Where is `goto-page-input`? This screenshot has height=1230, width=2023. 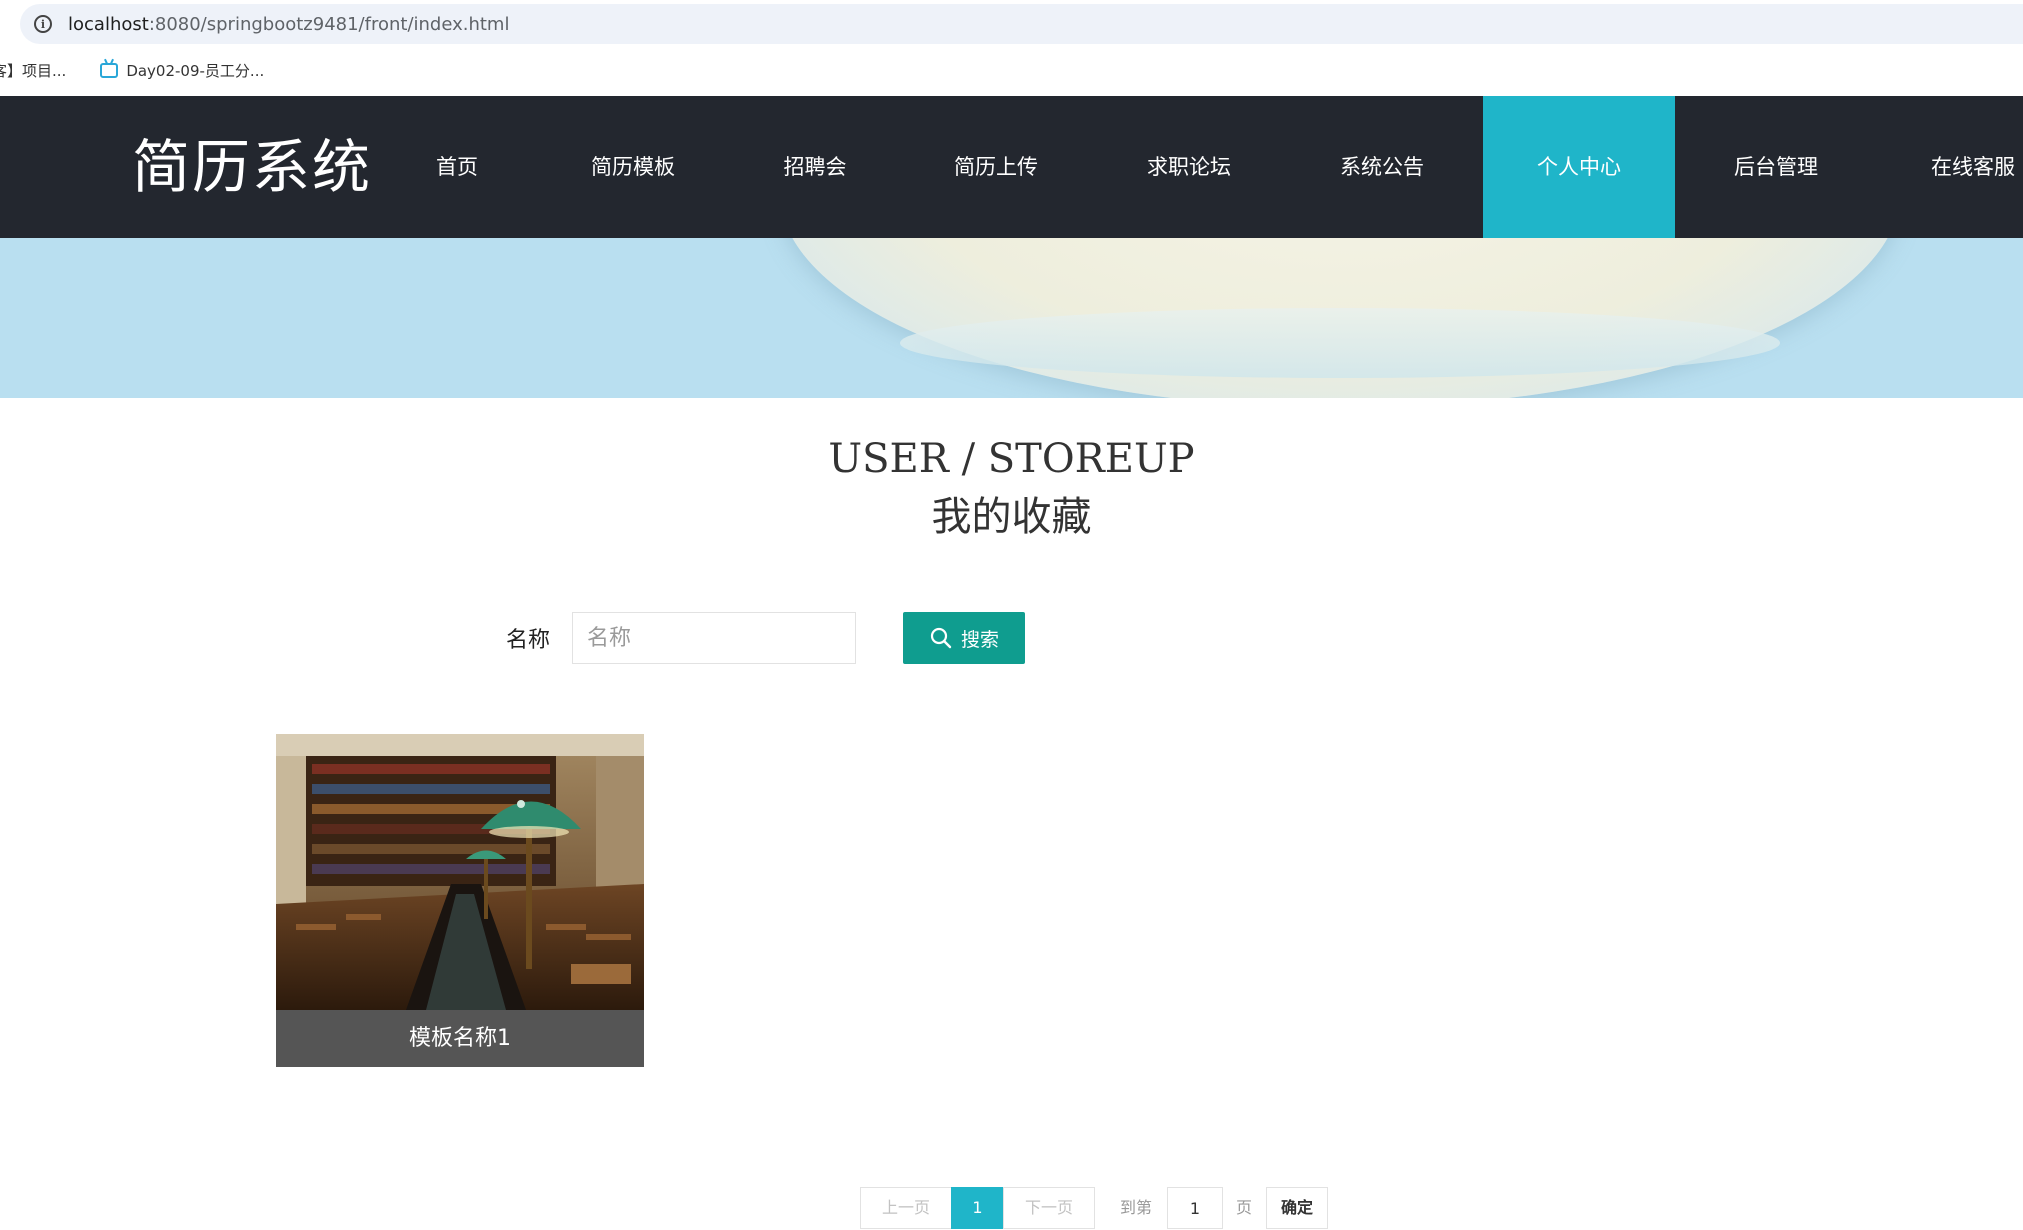
goto-page-input is located at coordinates (1195, 1208).